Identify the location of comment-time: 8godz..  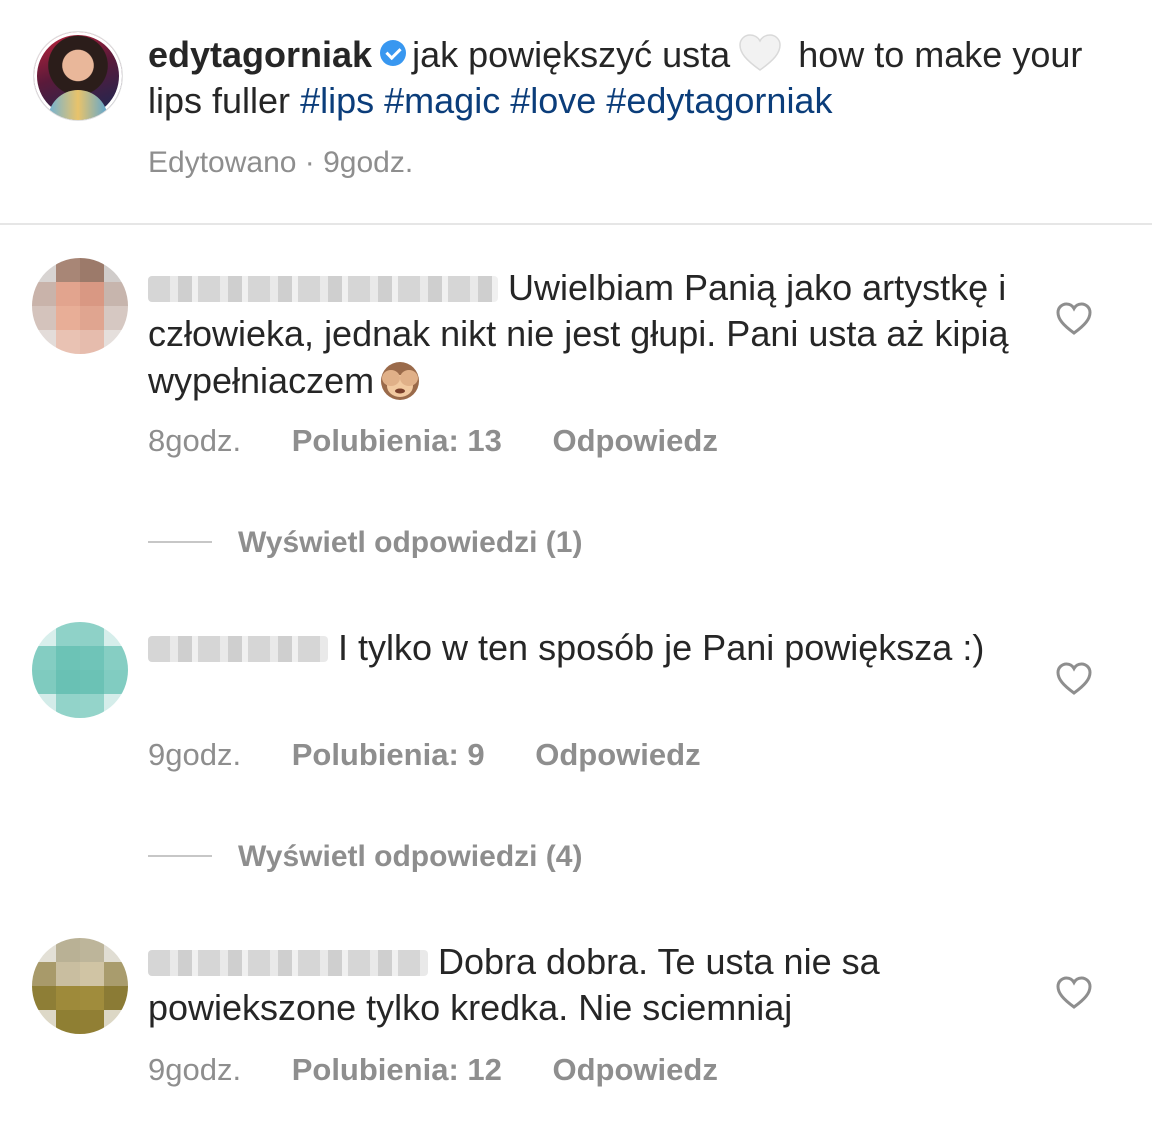
(195, 440).